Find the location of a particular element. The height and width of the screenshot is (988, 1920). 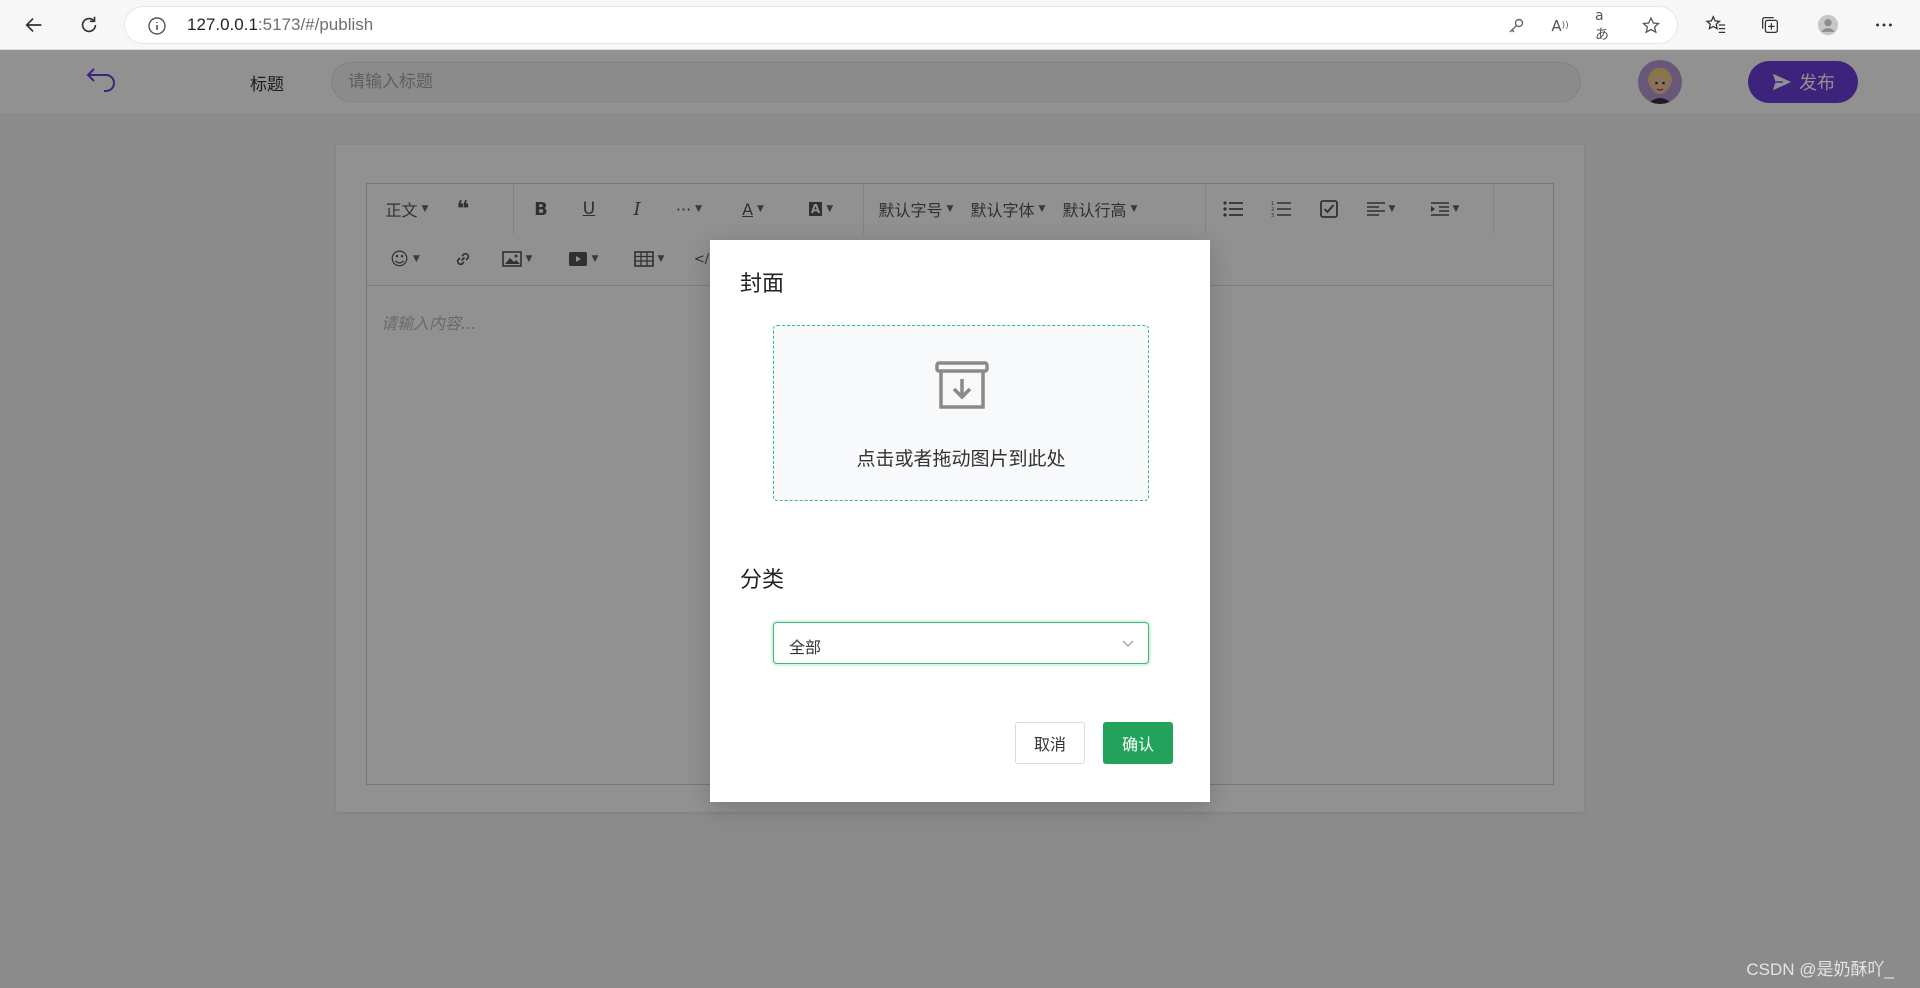

cover-upload-area: 点击或者拖动图片到此处 is located at coordinates (961, 413).